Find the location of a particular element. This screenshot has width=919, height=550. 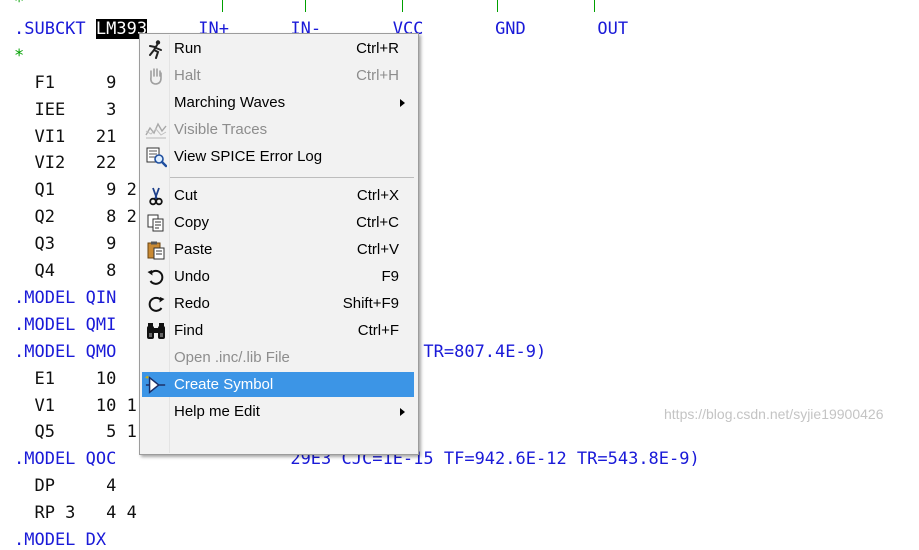

menu-item-label: Visible Traces is located at coordinates (221, 129).